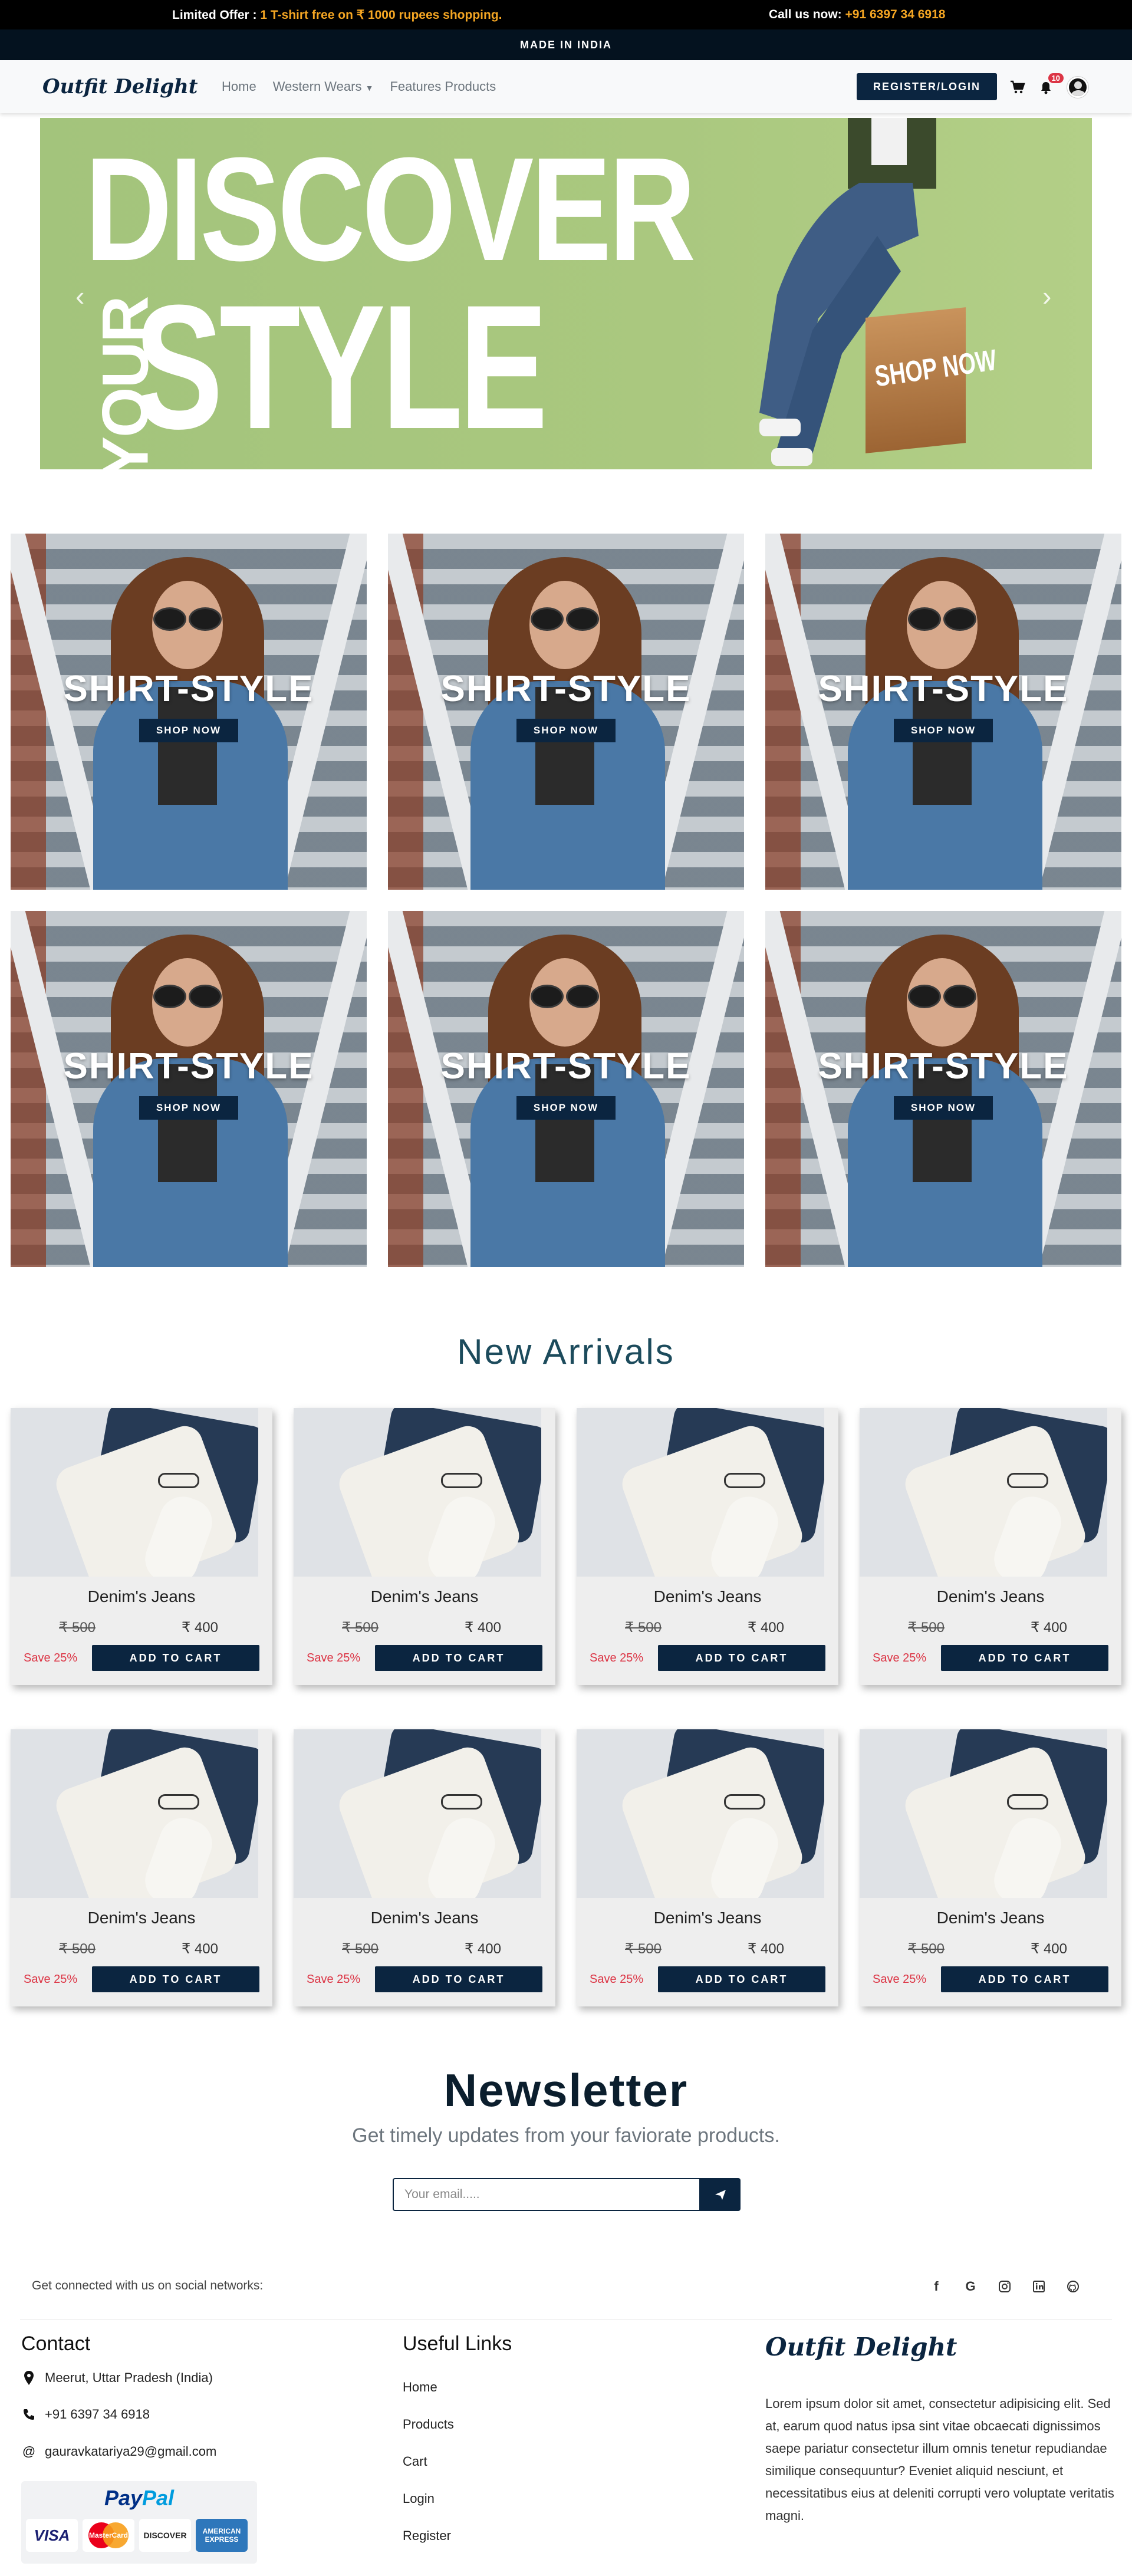  I want to click on register-login-button: REGISTER/LOGIN, so click(927, 86).